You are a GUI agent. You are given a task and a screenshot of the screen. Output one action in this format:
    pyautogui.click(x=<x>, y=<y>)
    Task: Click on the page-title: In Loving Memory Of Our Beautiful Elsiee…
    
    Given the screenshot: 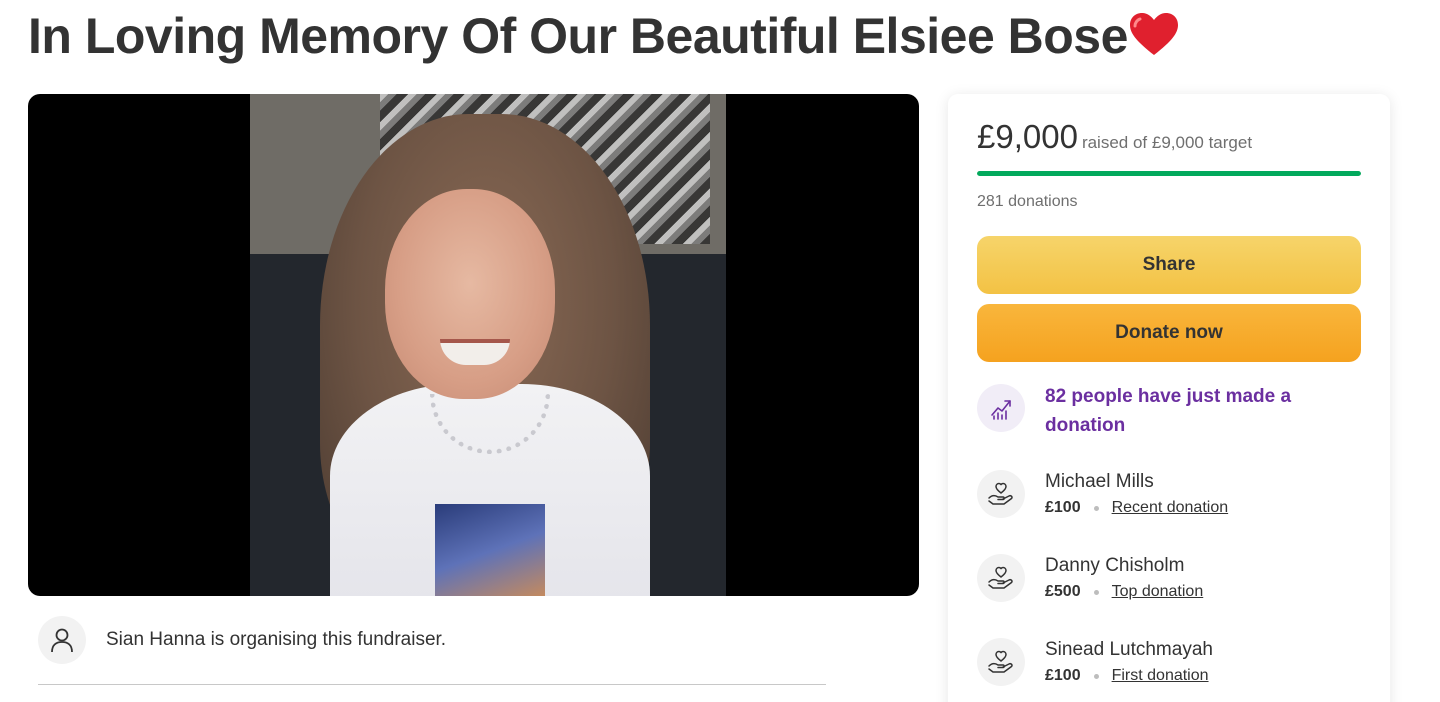 What is the action you would take?
    pyautogui.click(x=603, y=36)
    